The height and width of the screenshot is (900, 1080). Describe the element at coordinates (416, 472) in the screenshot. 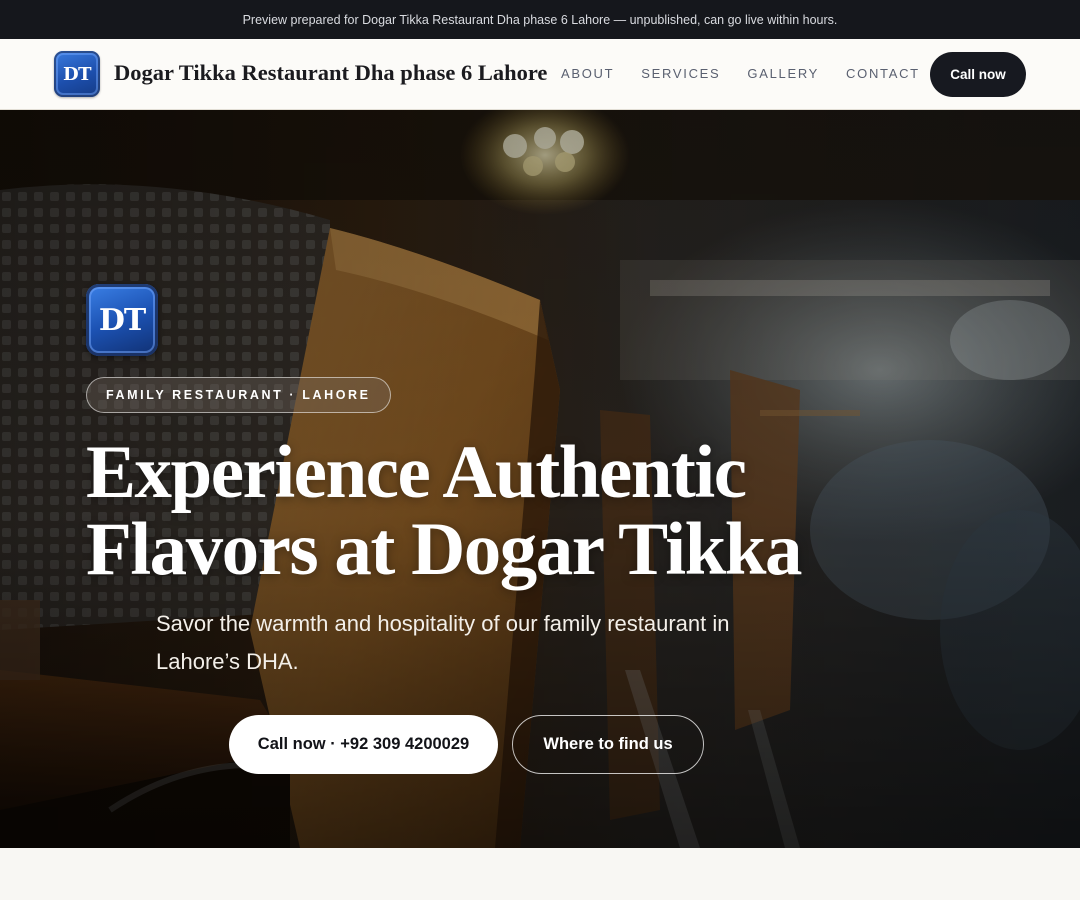

I see `hero-title-line-1: Experience Authentic` at that location.